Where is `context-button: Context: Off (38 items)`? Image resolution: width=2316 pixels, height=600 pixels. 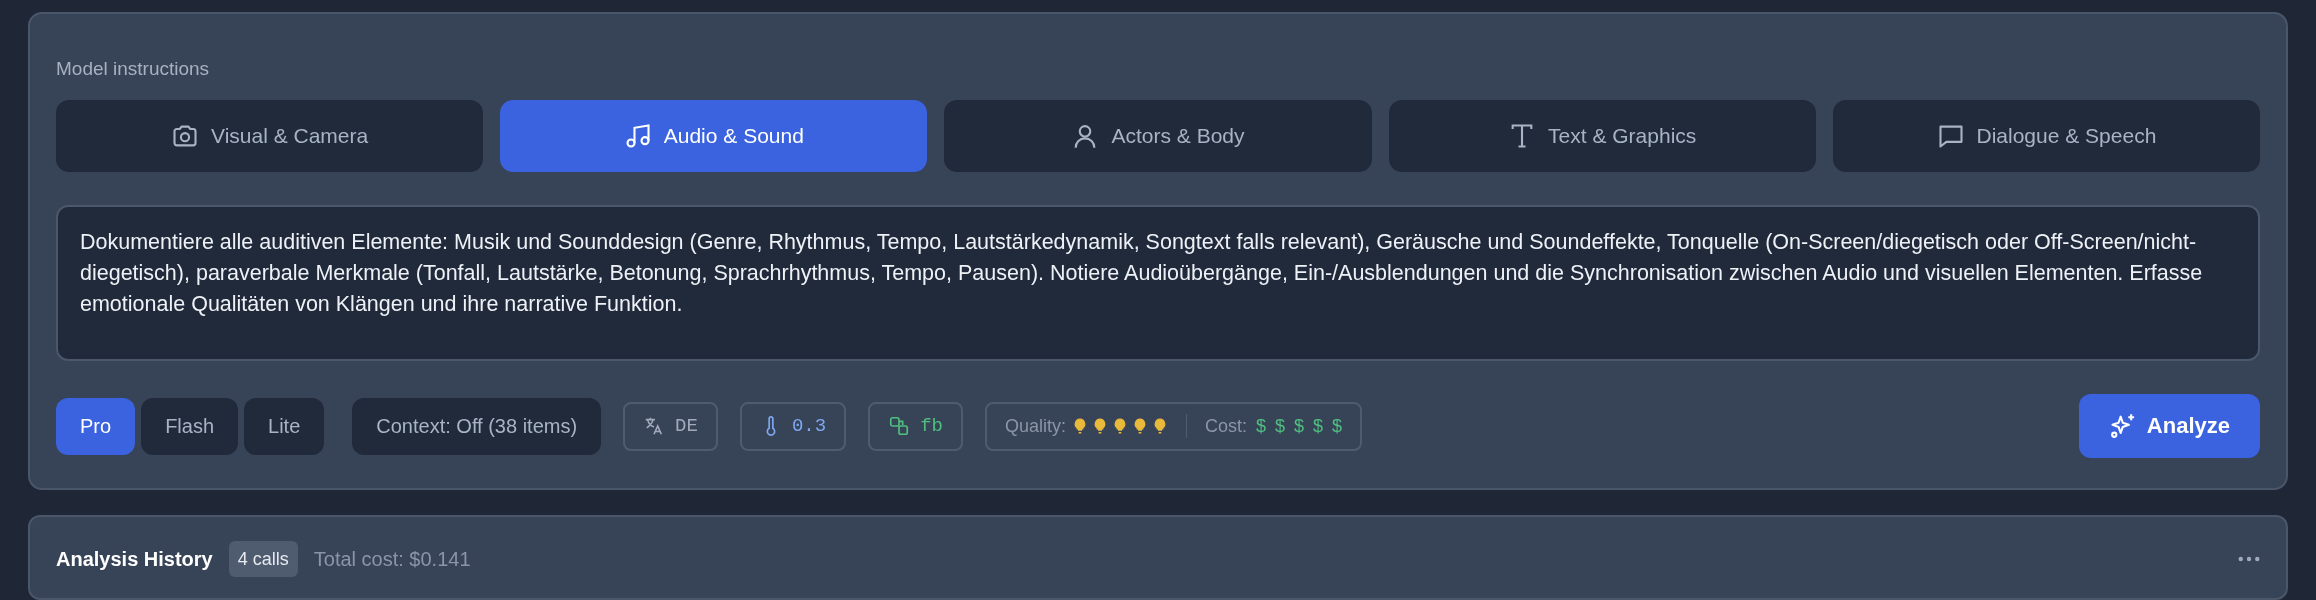 context-button: Context: Off (38 items) is located at coordinates (477, 426).